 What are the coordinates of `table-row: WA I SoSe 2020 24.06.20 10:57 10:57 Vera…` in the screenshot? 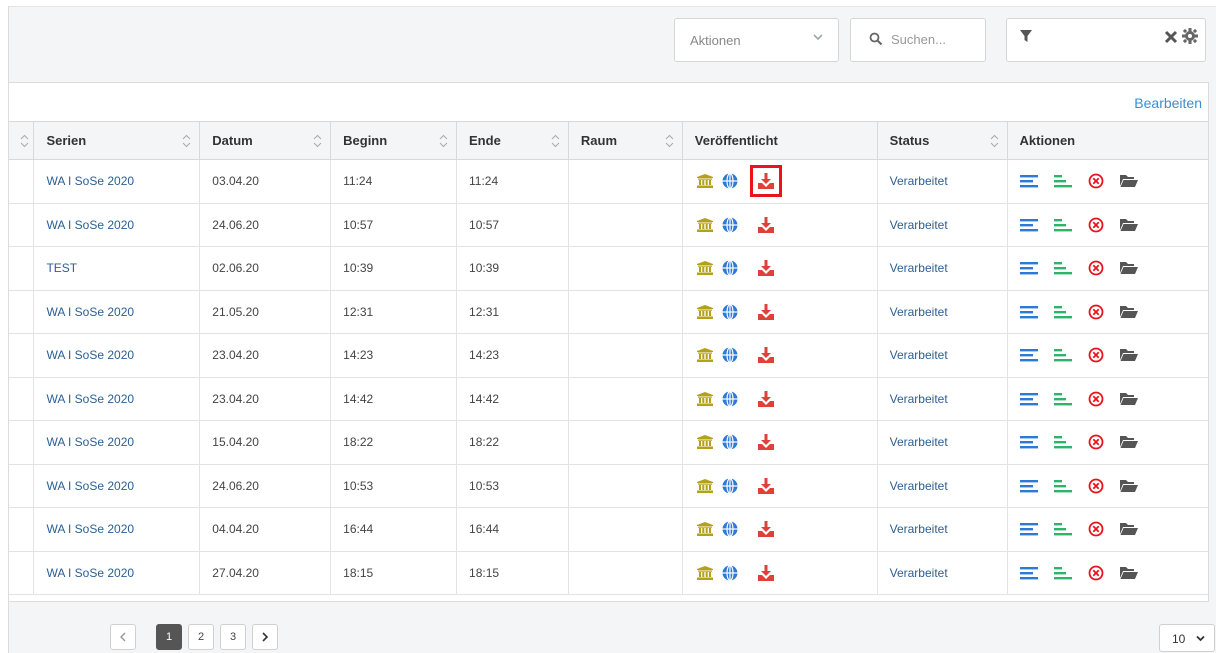 It's located at (608, 225).